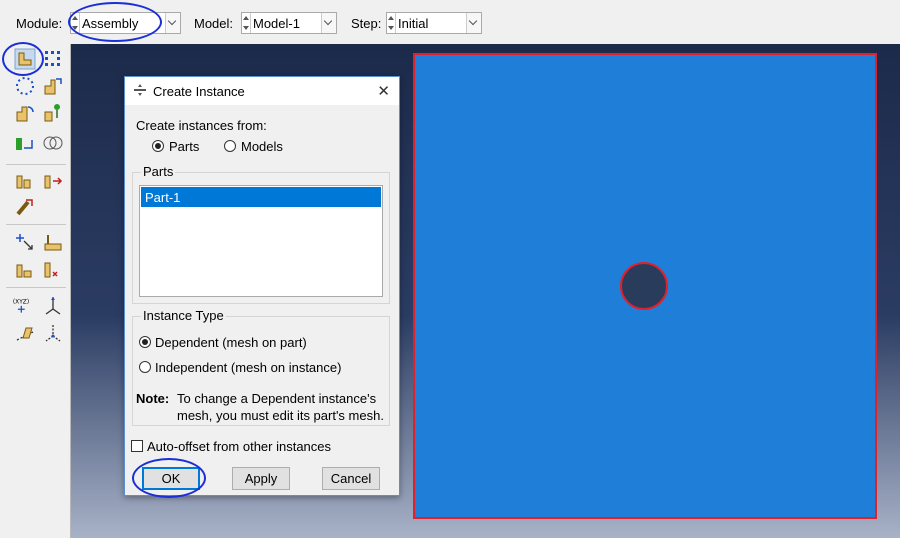 The width and height of the screenshot is (900, 538). I want to click on instance-type-legend: Instance Type, so click(183, 315).